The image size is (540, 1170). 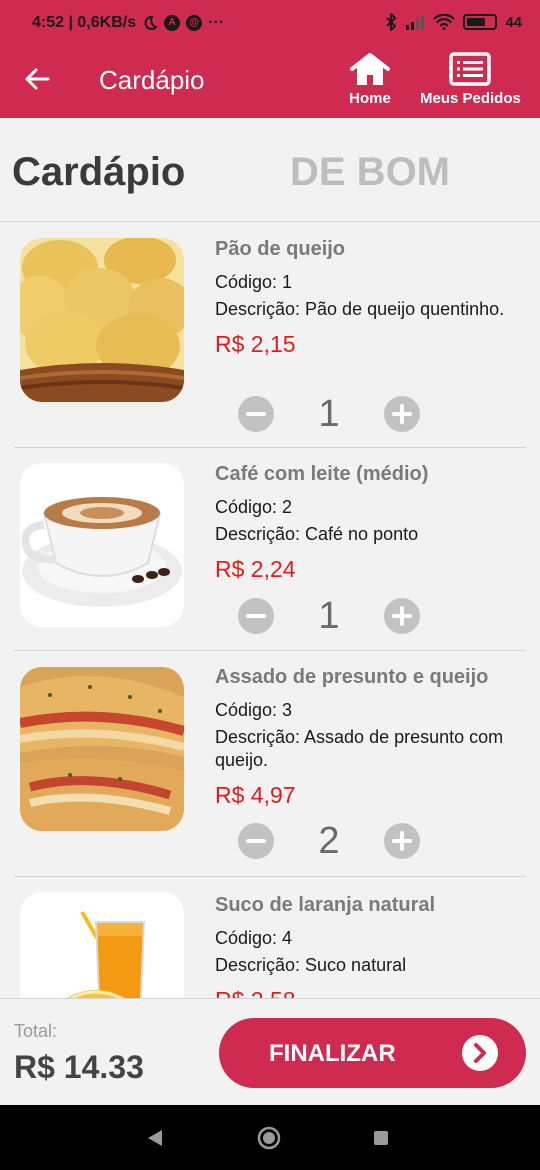 I want to click on item-price: R$ 4,97, so click(x=255, y=795).